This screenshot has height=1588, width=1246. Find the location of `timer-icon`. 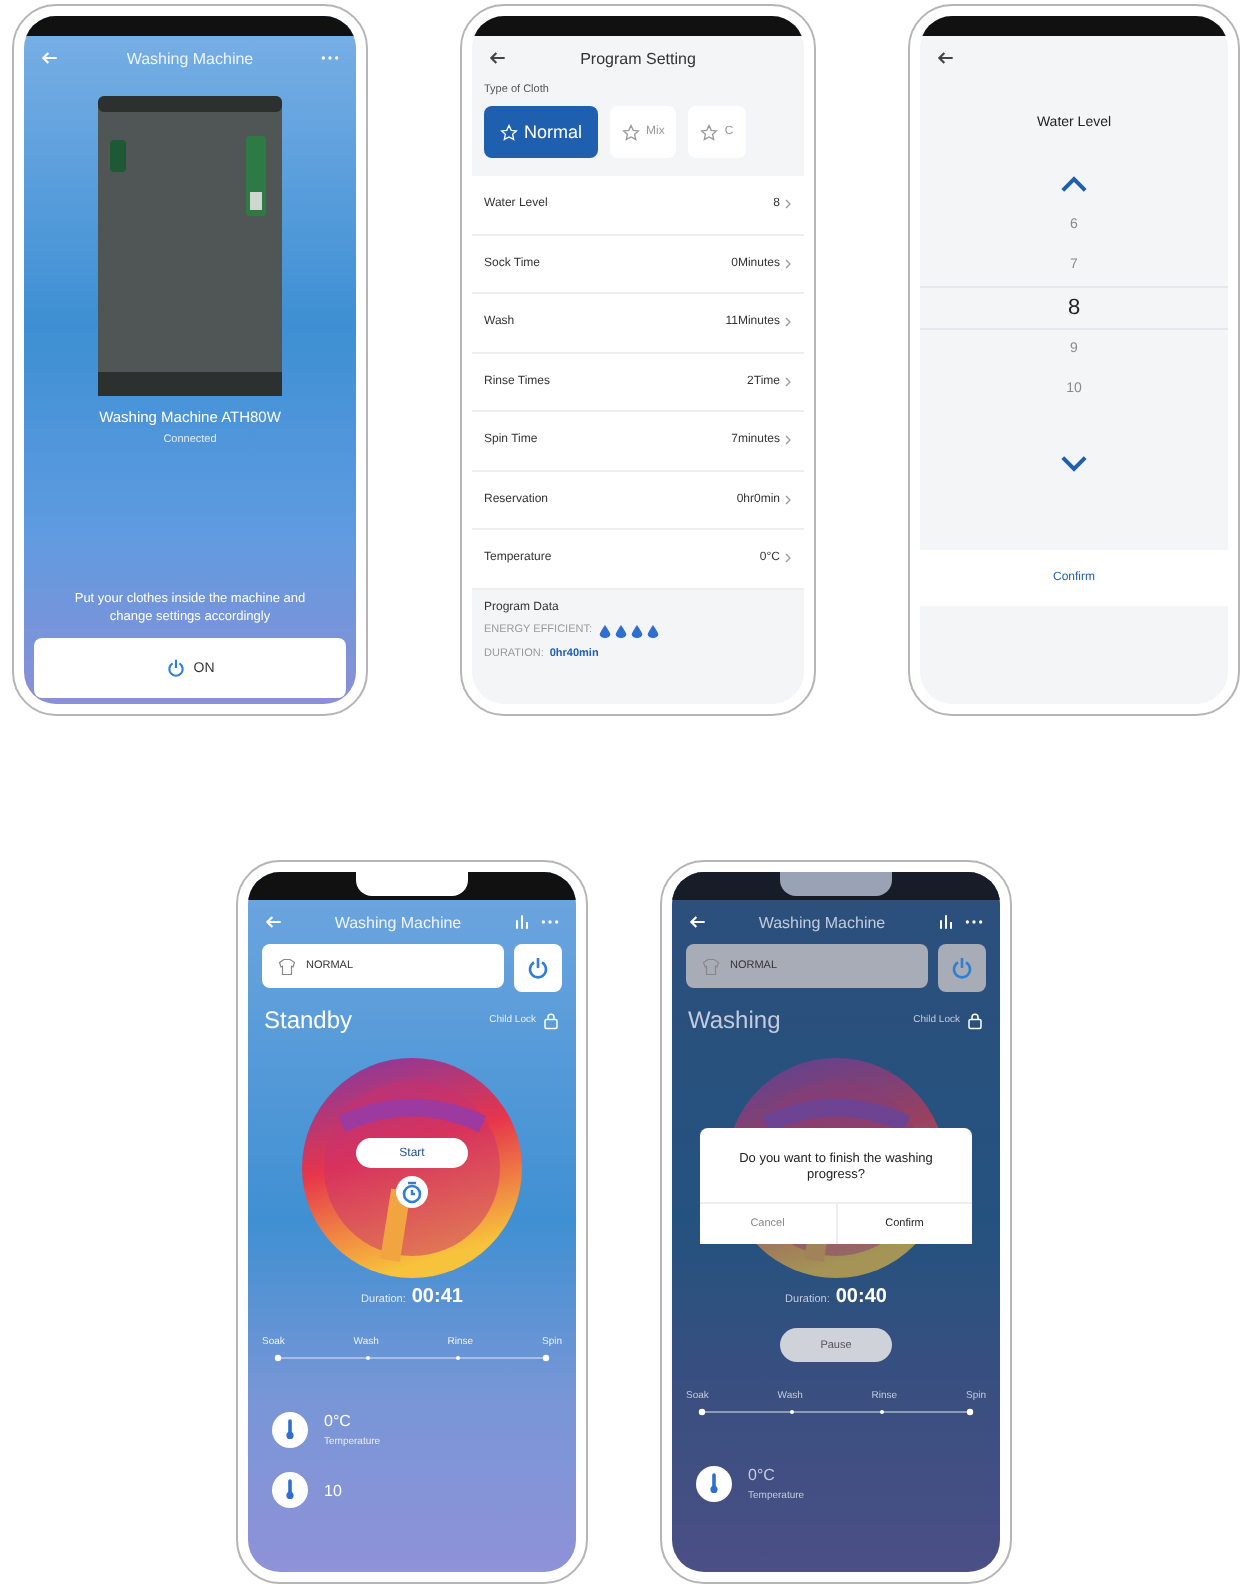

timer-icon is located at coordinates (412, 1192).